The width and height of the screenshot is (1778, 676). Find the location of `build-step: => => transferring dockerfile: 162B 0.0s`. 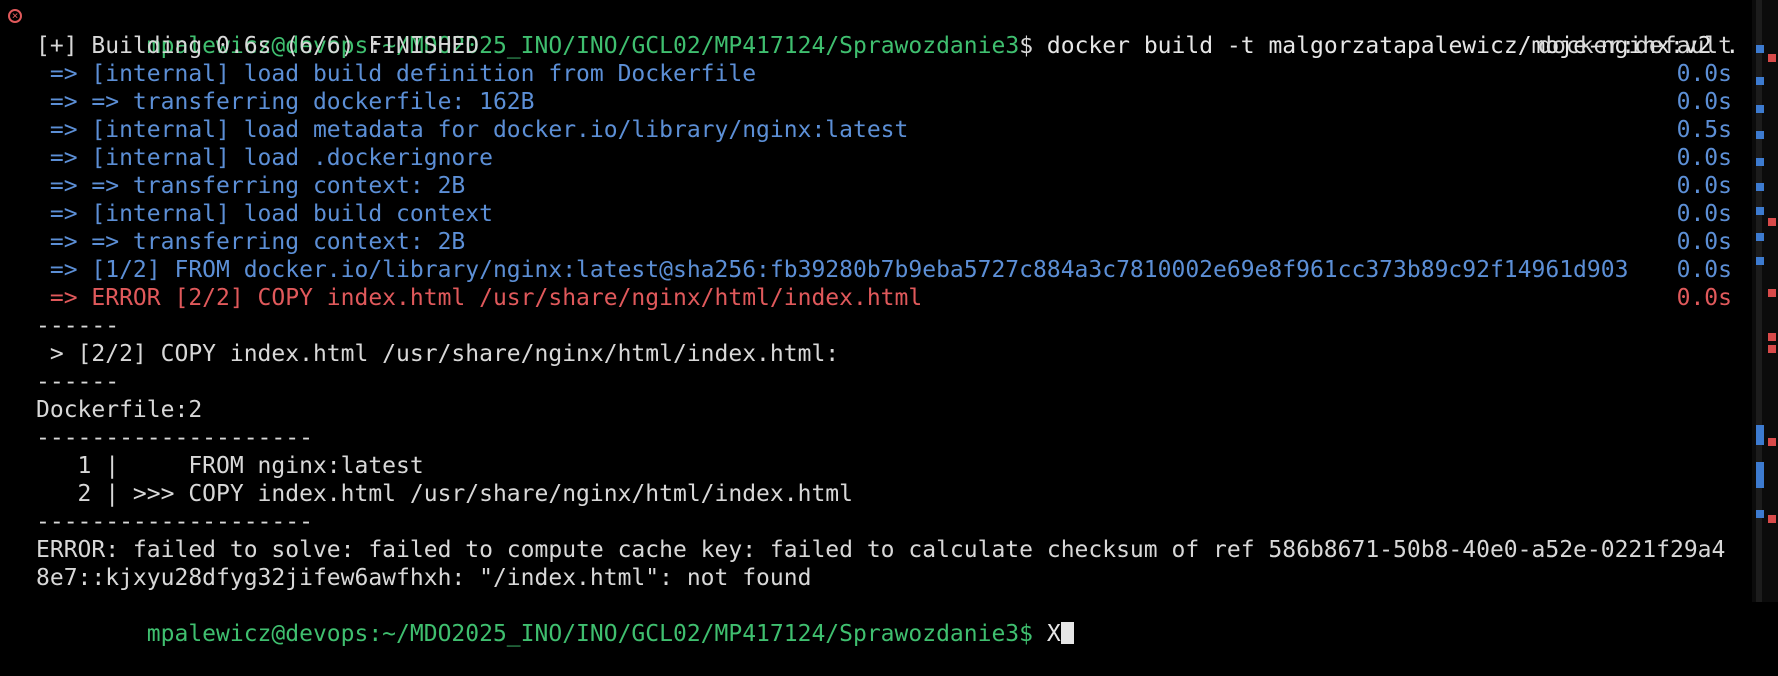

build-step: => => transferring dockerfile: 162B 0.0s is located at coordinates (886, 102).